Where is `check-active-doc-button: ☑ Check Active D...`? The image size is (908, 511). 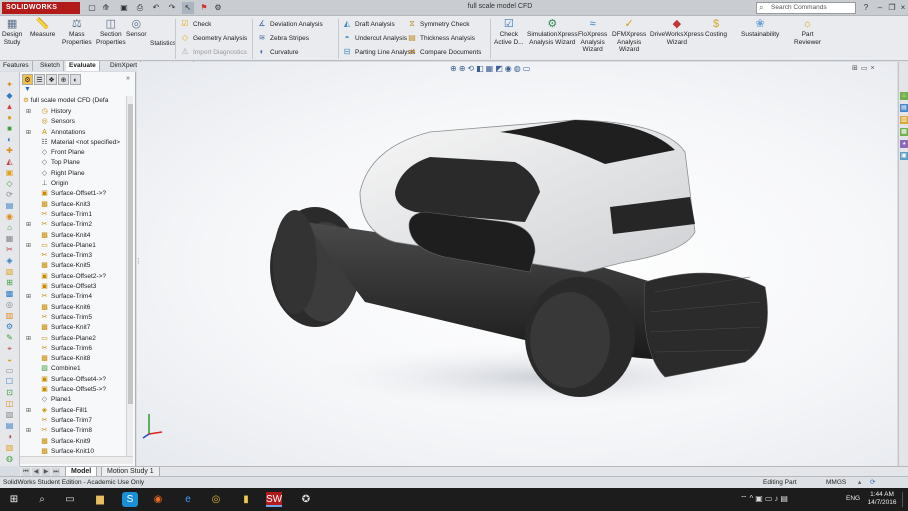
check-active-doc-button: ☑ Check Active D... is located at coordinates (509, 32).